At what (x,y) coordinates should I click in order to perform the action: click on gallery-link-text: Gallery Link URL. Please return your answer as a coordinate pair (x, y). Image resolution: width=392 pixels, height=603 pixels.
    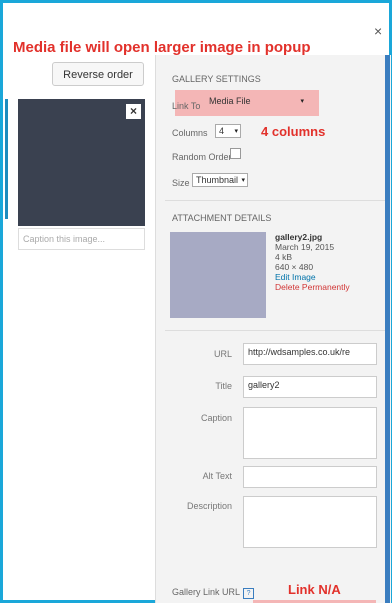
    Looking at the image, I should click on (206, 592).